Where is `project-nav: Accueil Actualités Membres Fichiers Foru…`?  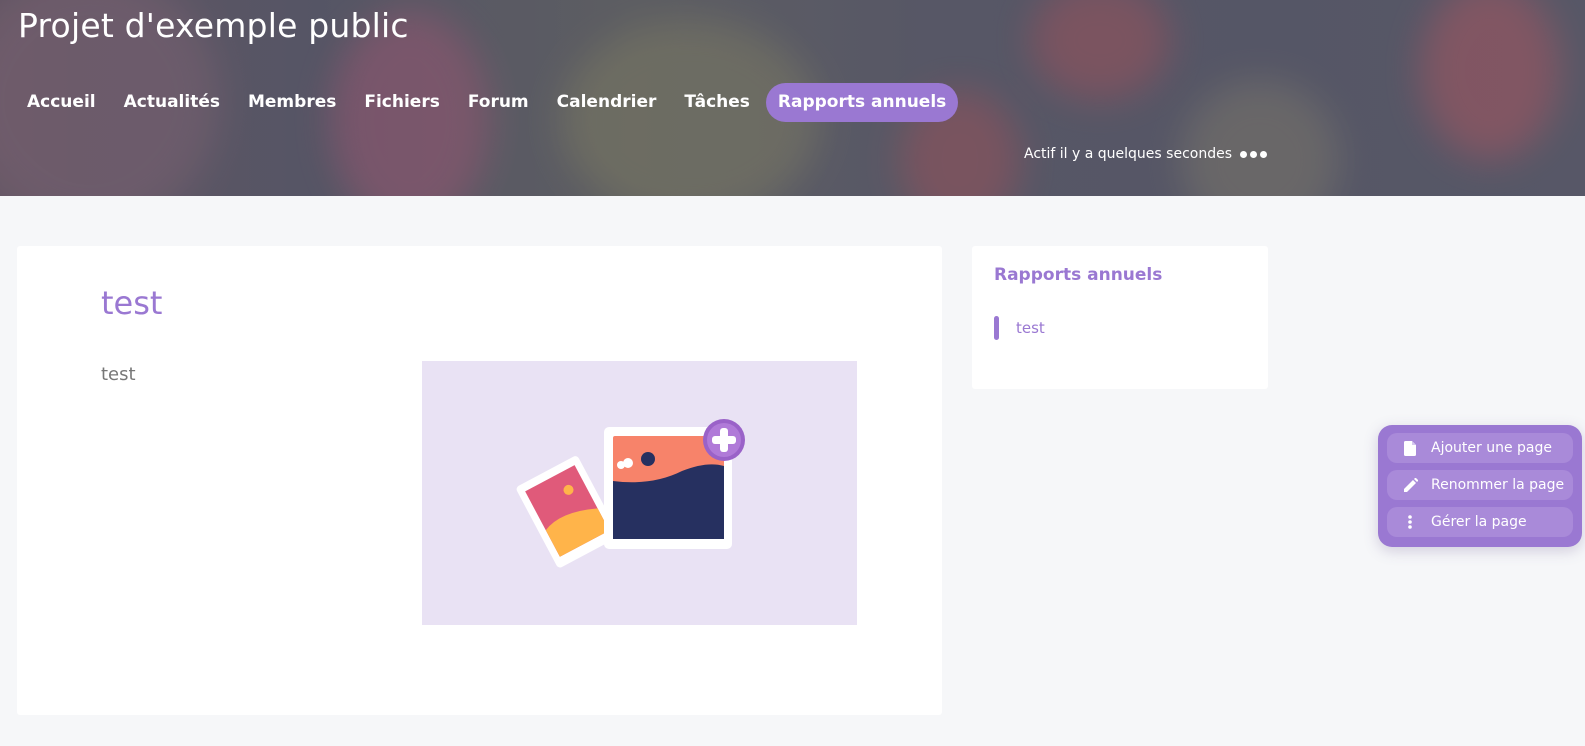 project-nav: Accueil Actualités Membres Fichiers Foru… is located at coordinates (488, 102).